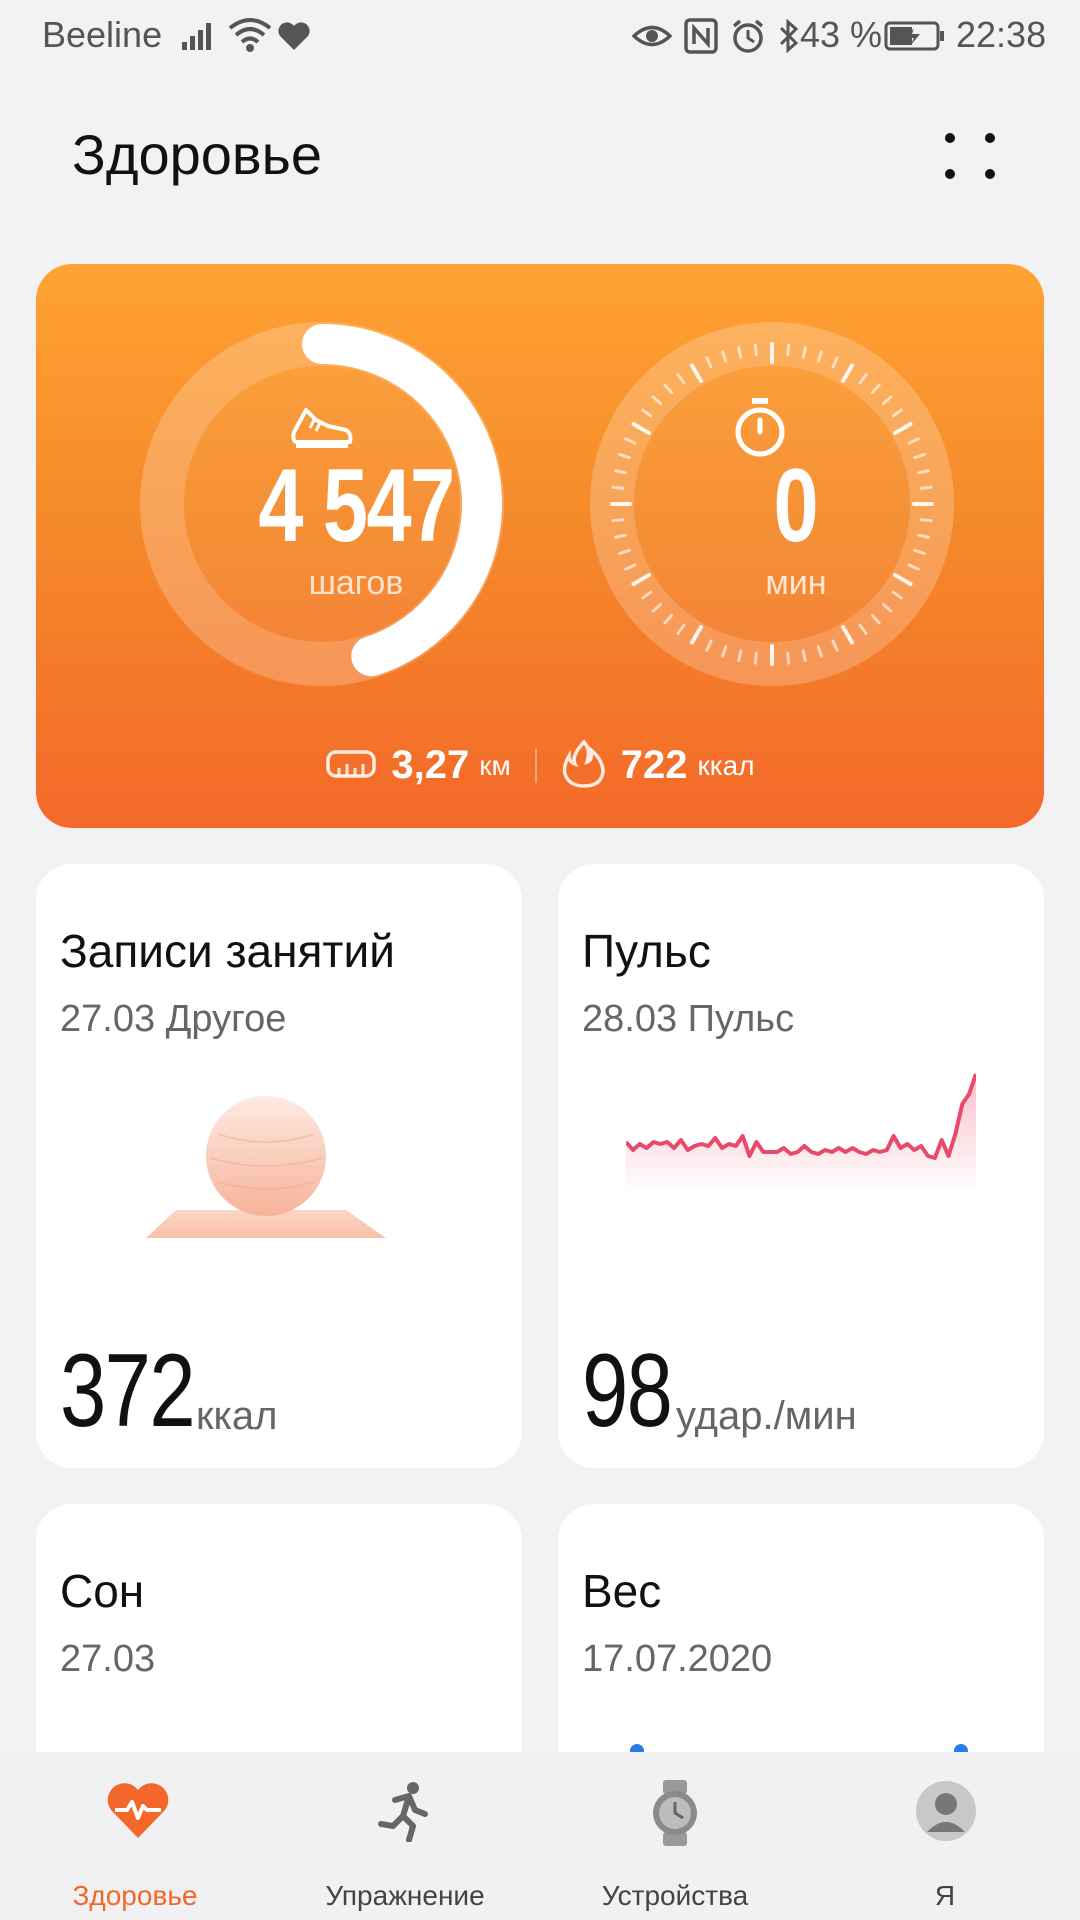  I want to click on tile-title: Пульс, so click(646, 951).